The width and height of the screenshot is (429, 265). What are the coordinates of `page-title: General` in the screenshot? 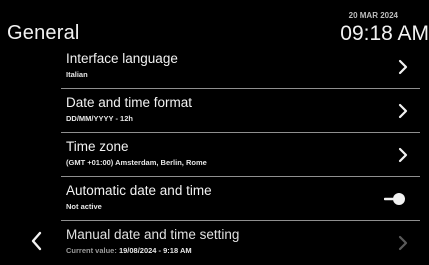 It's located at (43, 33).